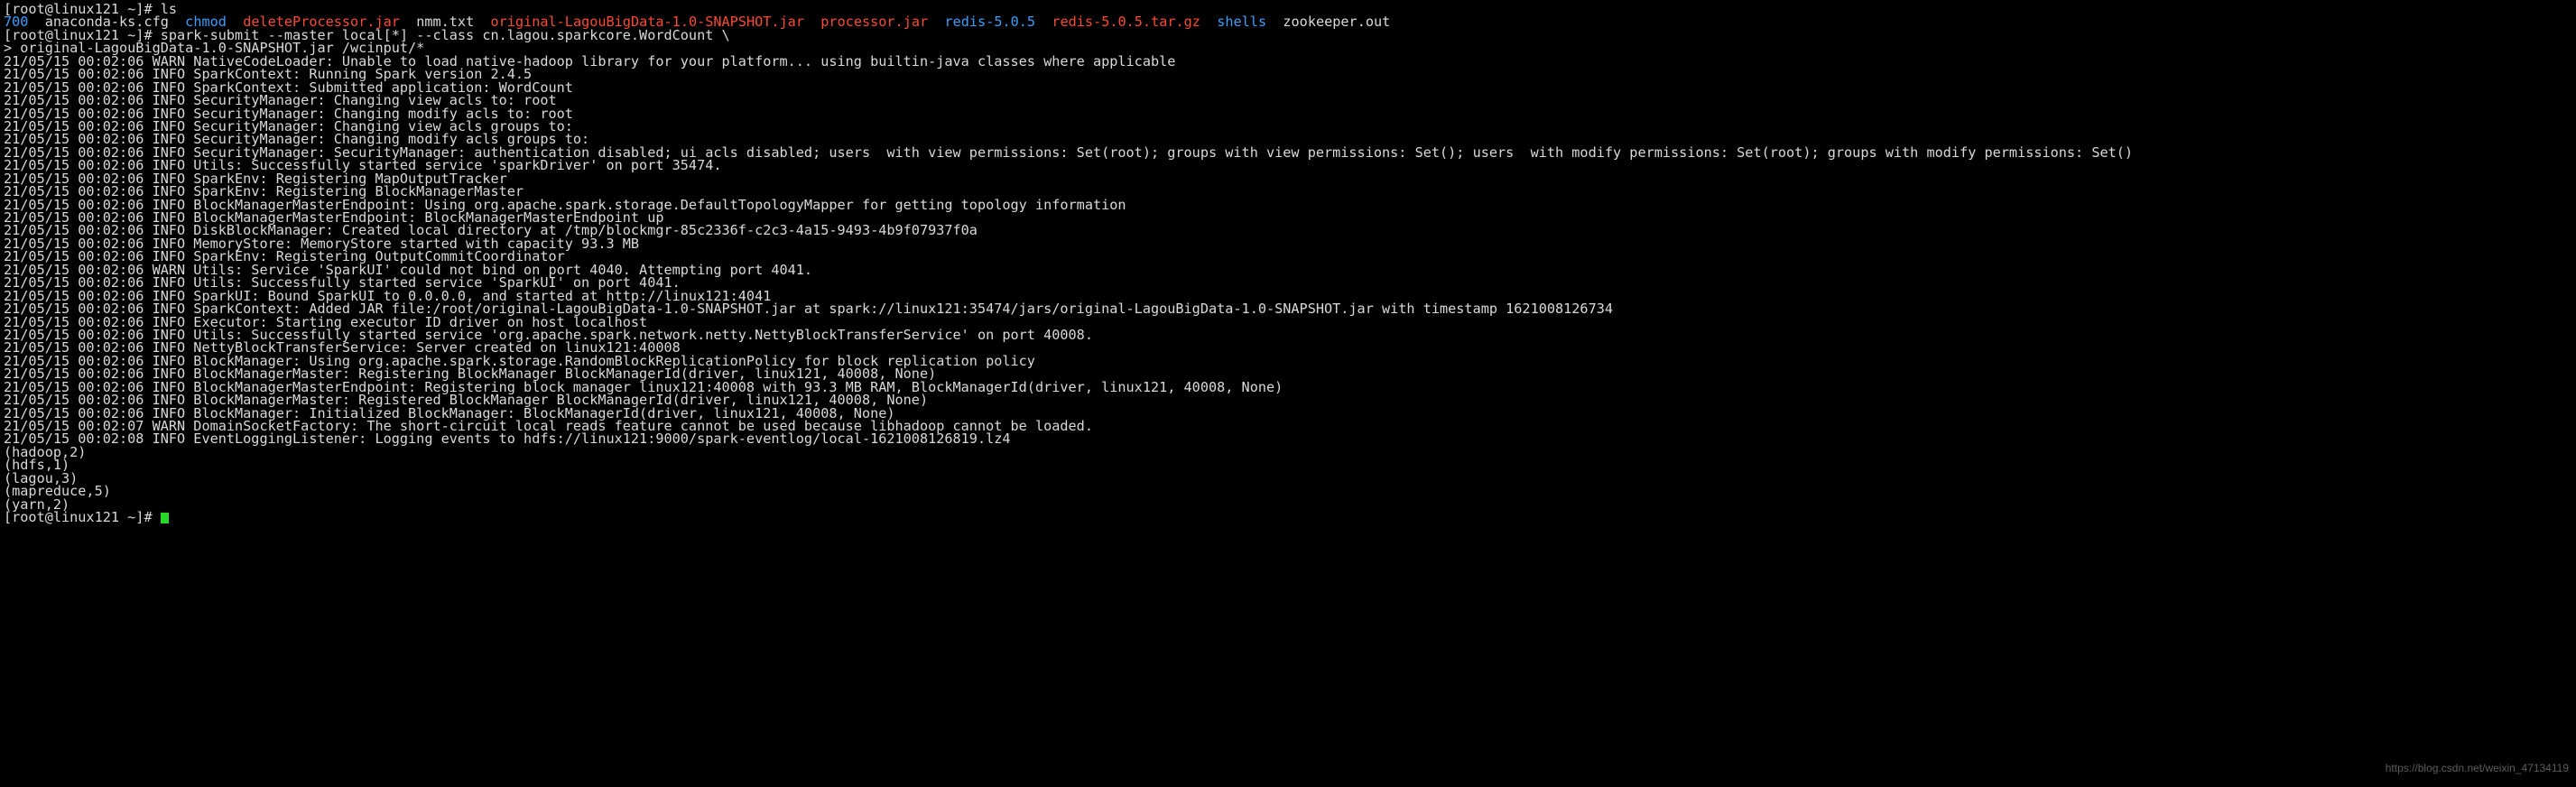 This screenshot has width=2576, height=787. Describe the element at coordinates (1126, 22) in the screenshot. I see `terminal-text: redis-5.0.5.tar.gz` at that location.